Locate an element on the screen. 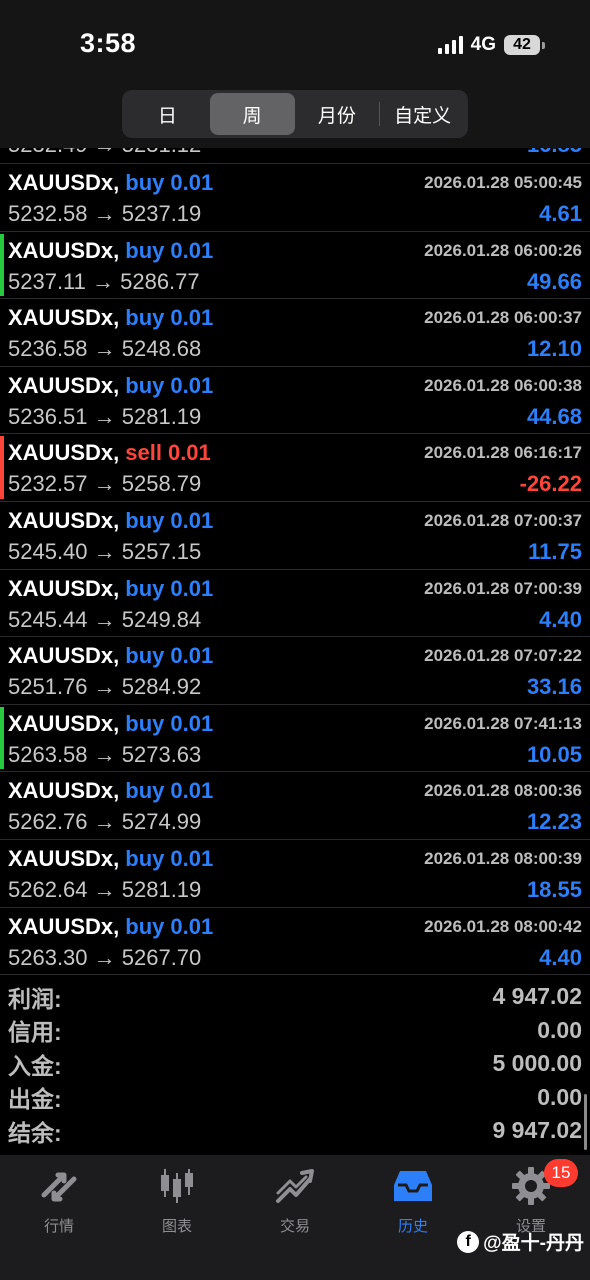 The width and height of the screenshot is (590, 1280). deal-profit: 16.85 is located at coordinates (554, 153).